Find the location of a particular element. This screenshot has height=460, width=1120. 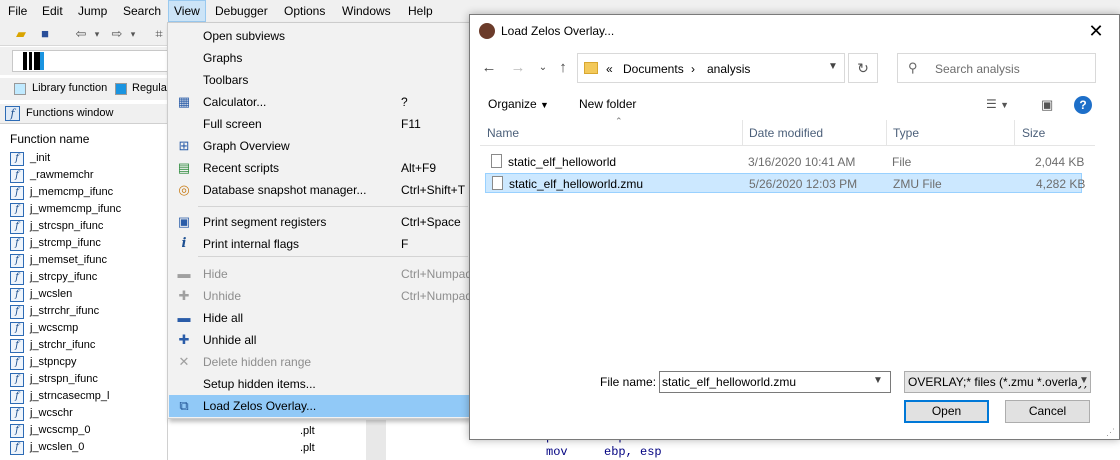

function-row: f _rawmemchr is located at coordinates (87, 176).